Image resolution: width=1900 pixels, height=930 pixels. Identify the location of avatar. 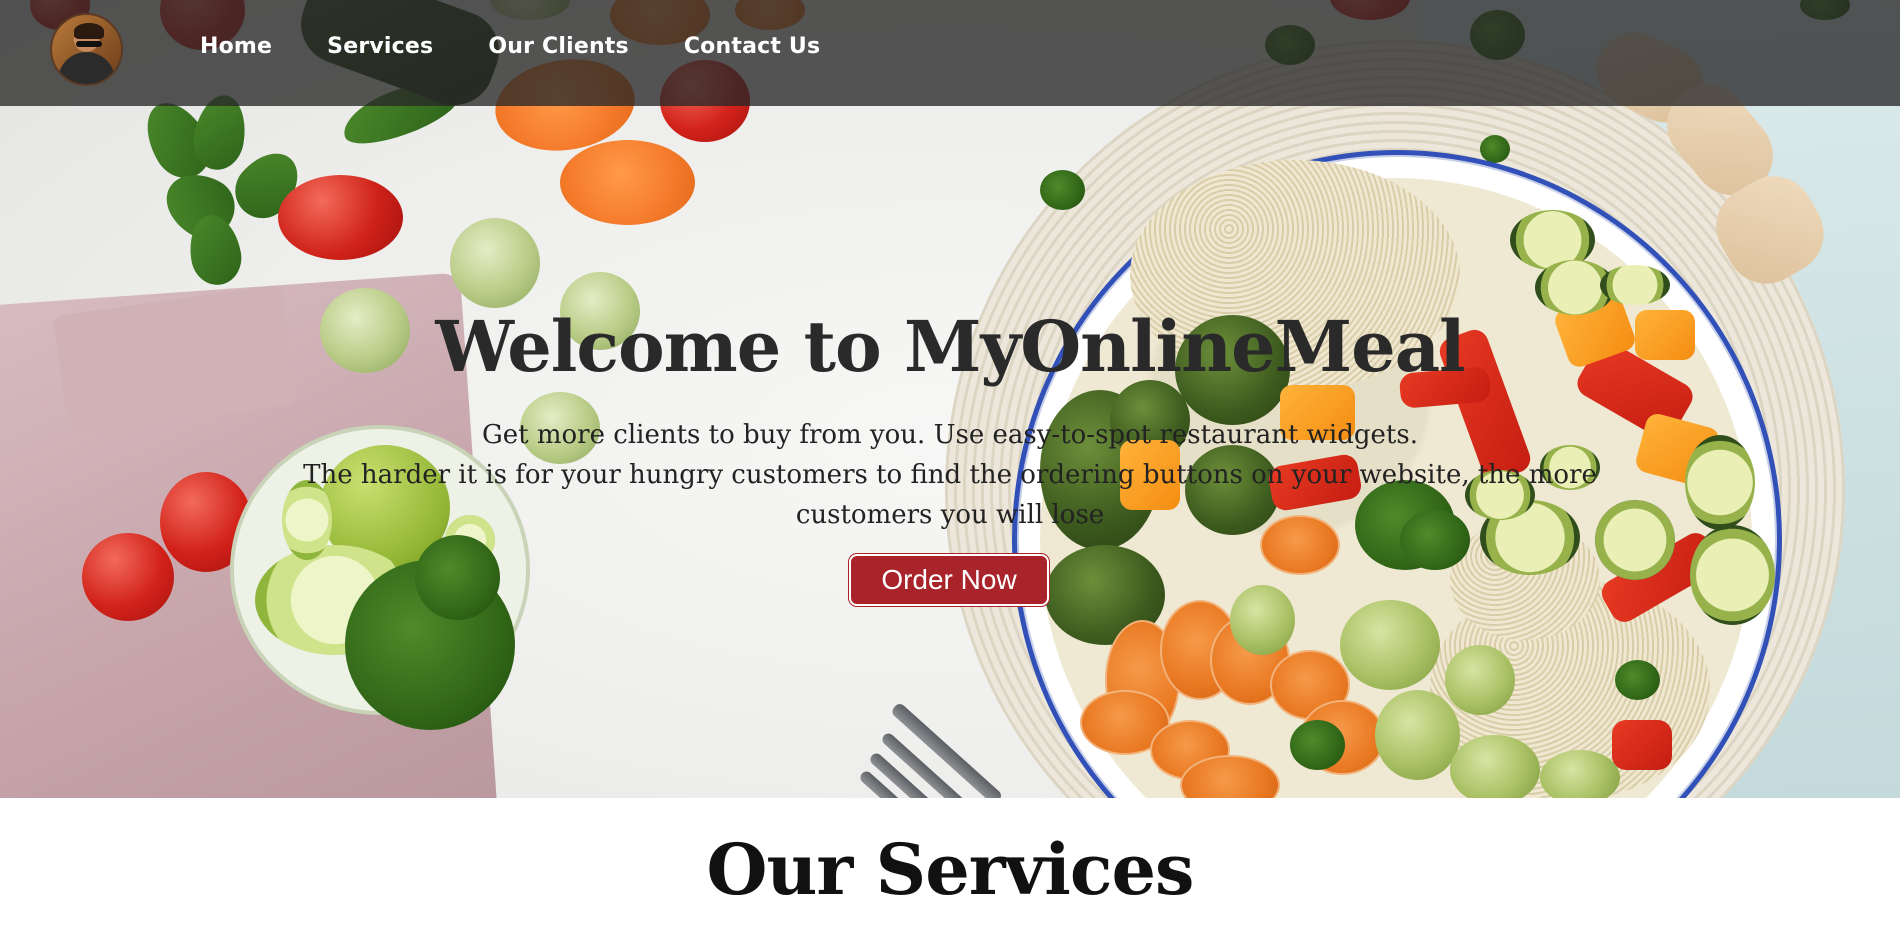
(86, 49).